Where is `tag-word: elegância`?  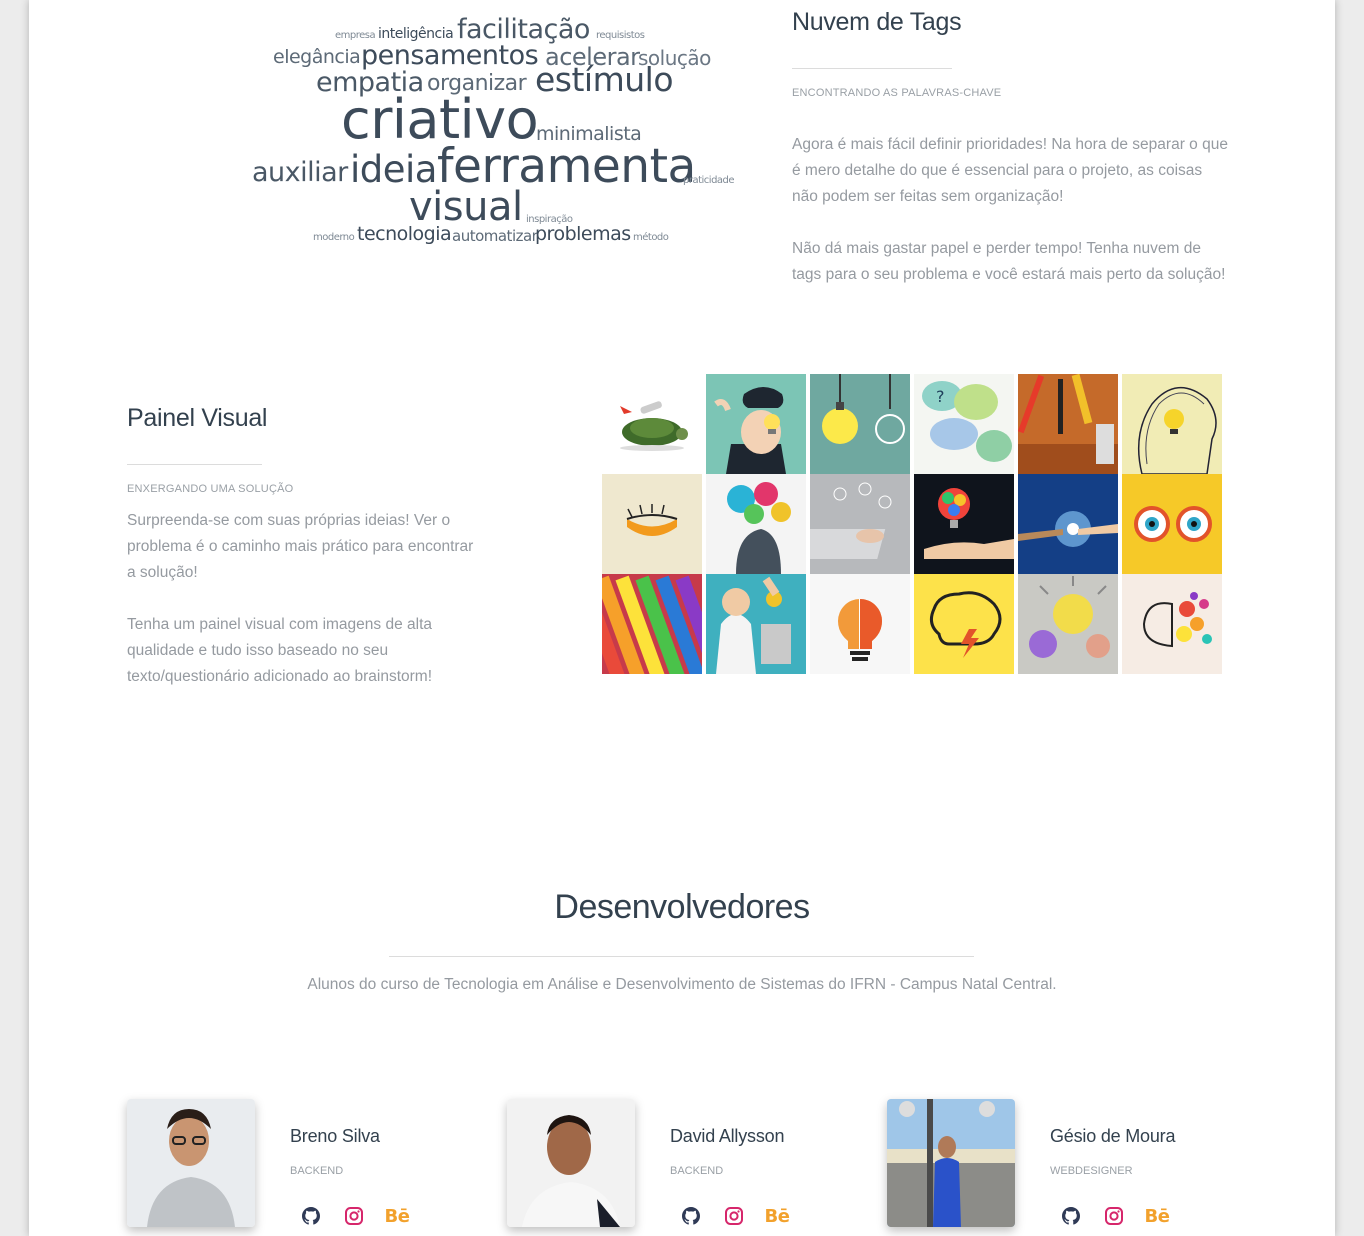 tag-word: elegância is located at coordinates (317, 57).